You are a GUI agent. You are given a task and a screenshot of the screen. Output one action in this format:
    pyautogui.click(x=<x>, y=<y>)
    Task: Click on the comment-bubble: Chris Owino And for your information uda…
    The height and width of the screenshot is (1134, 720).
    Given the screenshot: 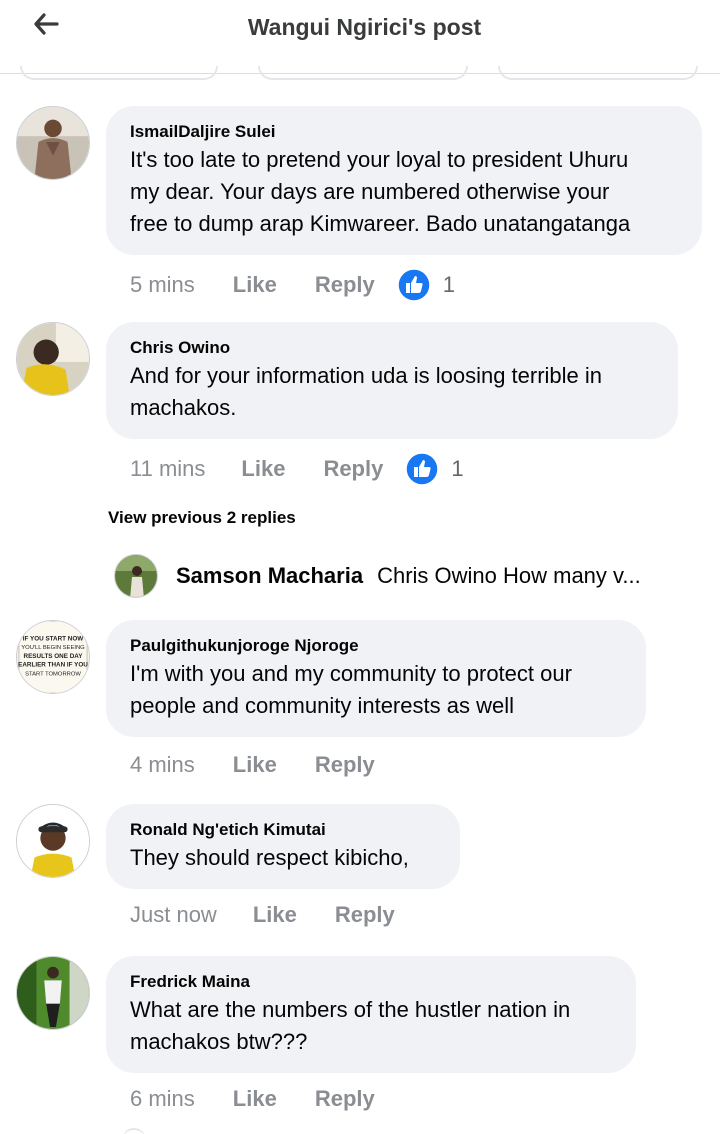 What is the action you would take?
    pyautogui.click(x=392, y=380)
    